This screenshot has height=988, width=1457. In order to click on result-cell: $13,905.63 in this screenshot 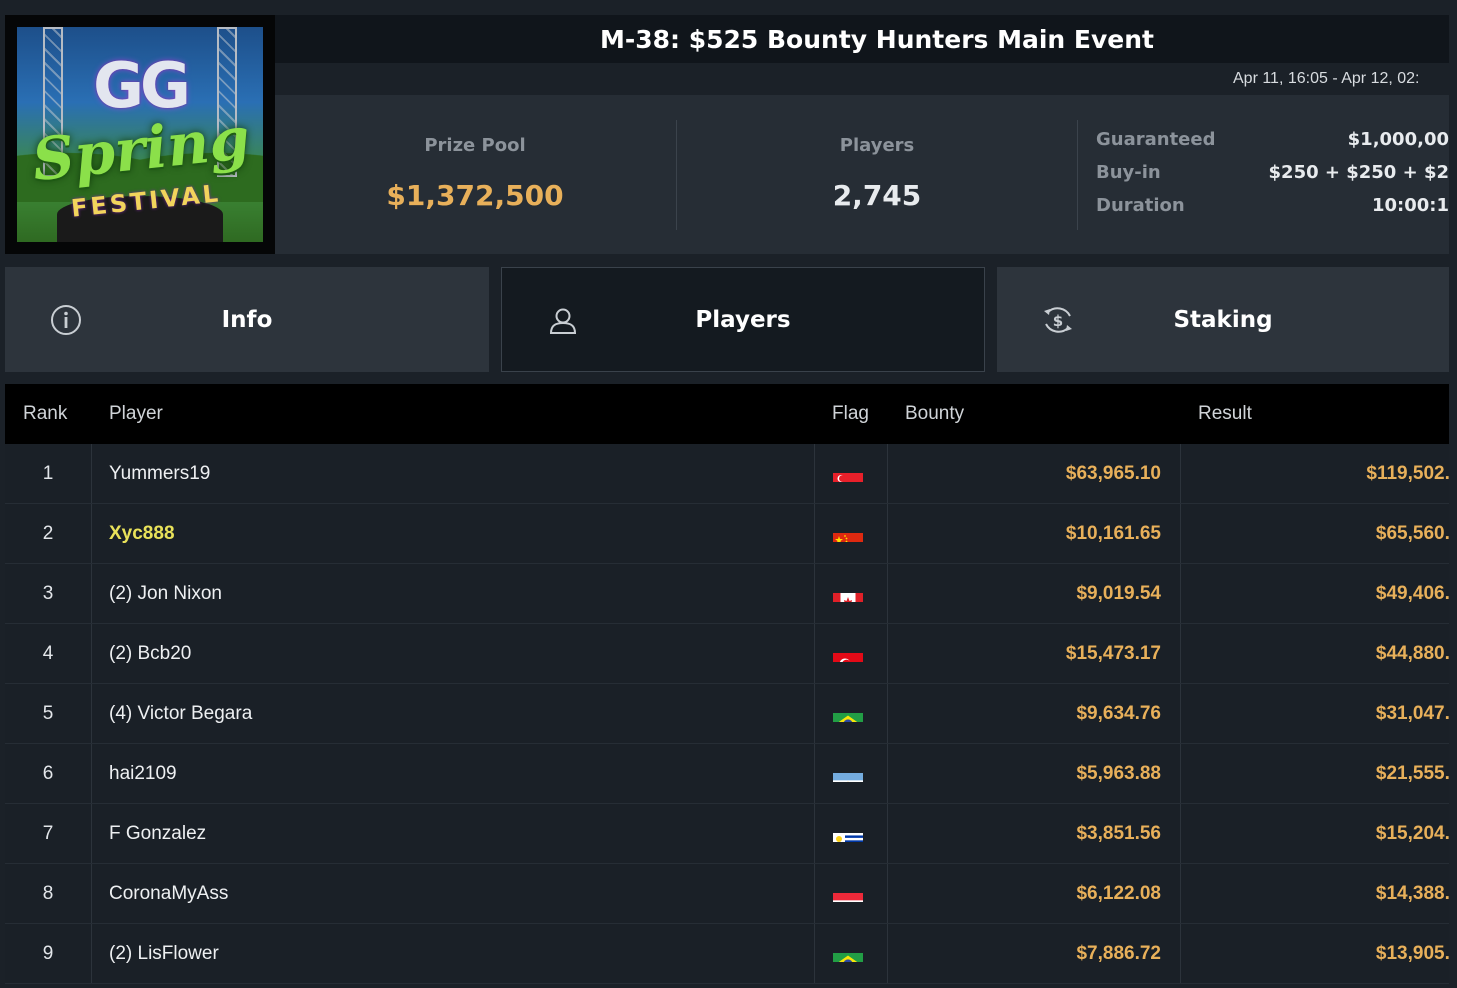, I will do `click(1416, 953)`.